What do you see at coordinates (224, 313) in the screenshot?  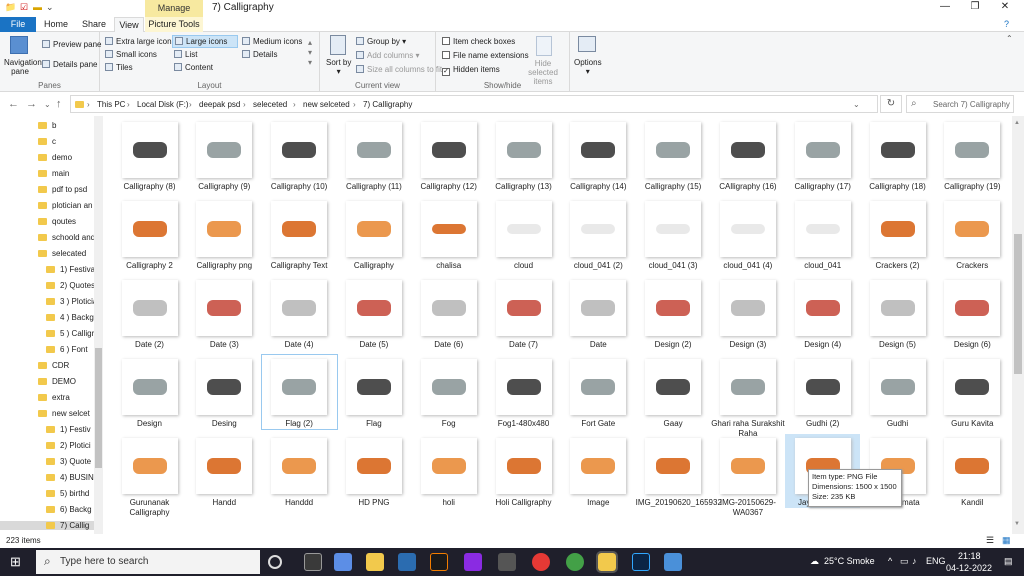 I see `file-item: Date (3)` at bounding box center [224, 313].